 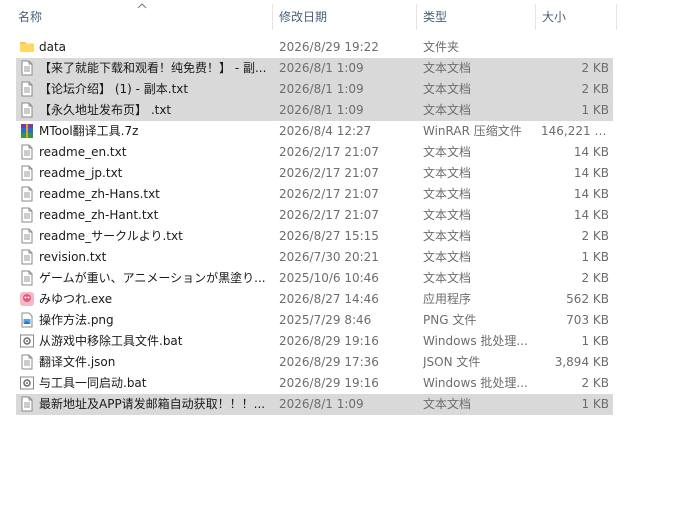 What do you see at coordinates (329, 47) in the screenshot?
I see `file-date: 2026/8/29 19:22` at bounding box center [329, 47].